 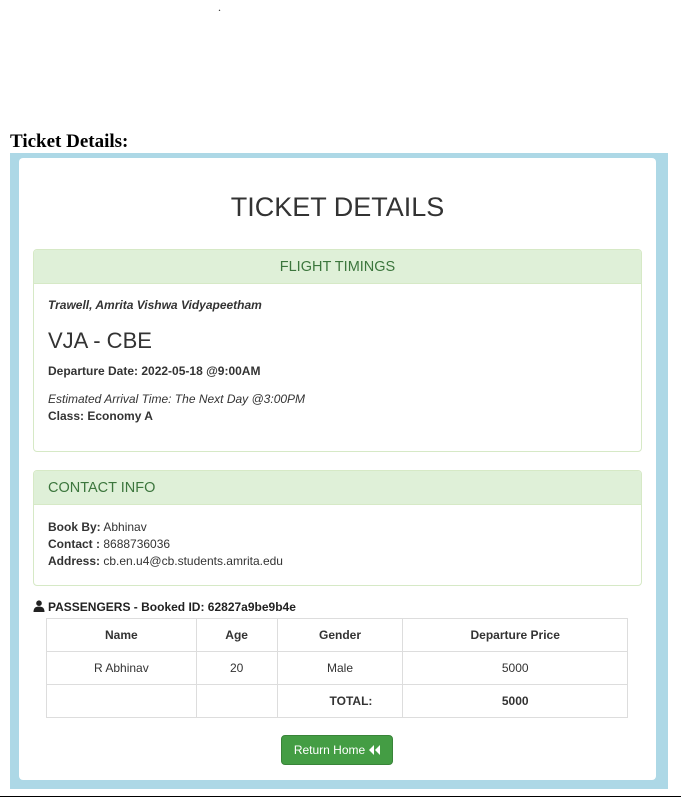 What do you see at coordinates (515, 635) in the screenshot?
I see `column-header-price: Departure Price` at bounding box center [515, 635].